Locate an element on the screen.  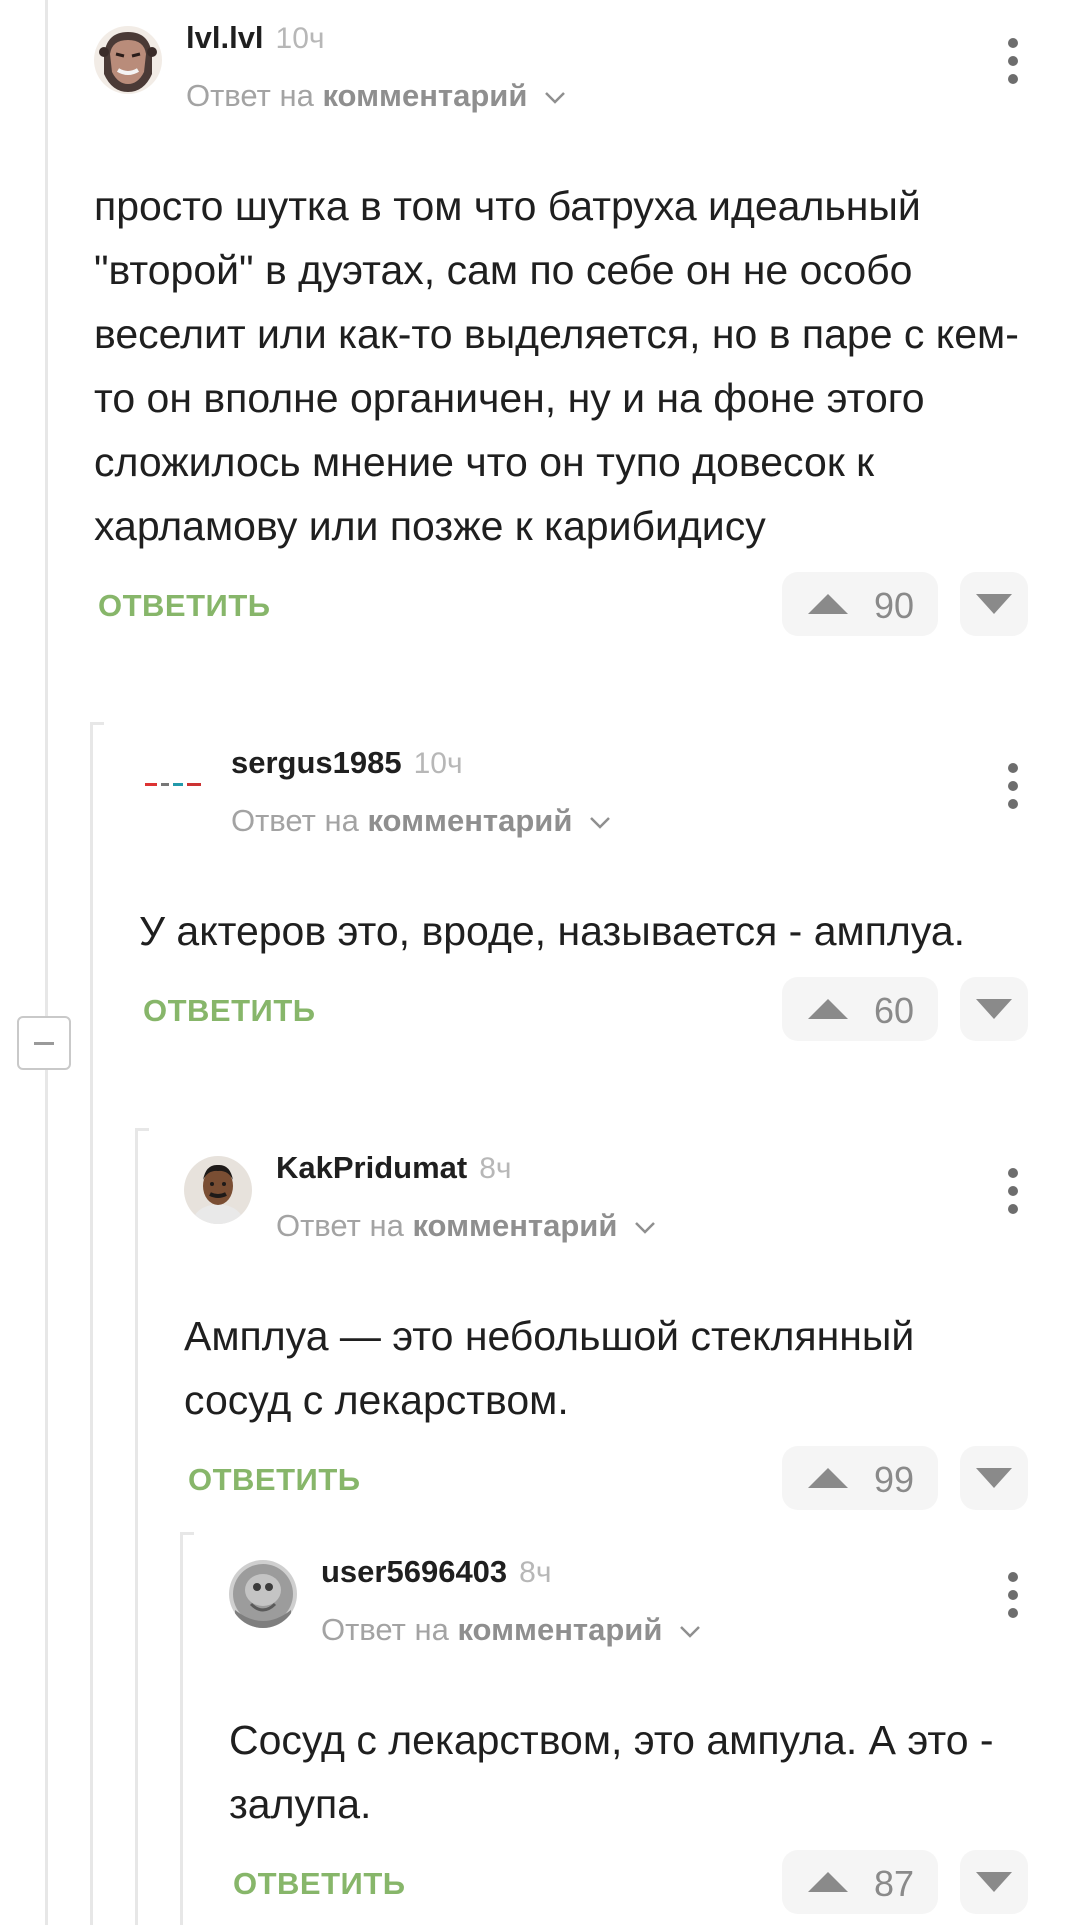
comment-actions: ОТВЕТИТЬ 60 is located at coordinates (583, 1010).